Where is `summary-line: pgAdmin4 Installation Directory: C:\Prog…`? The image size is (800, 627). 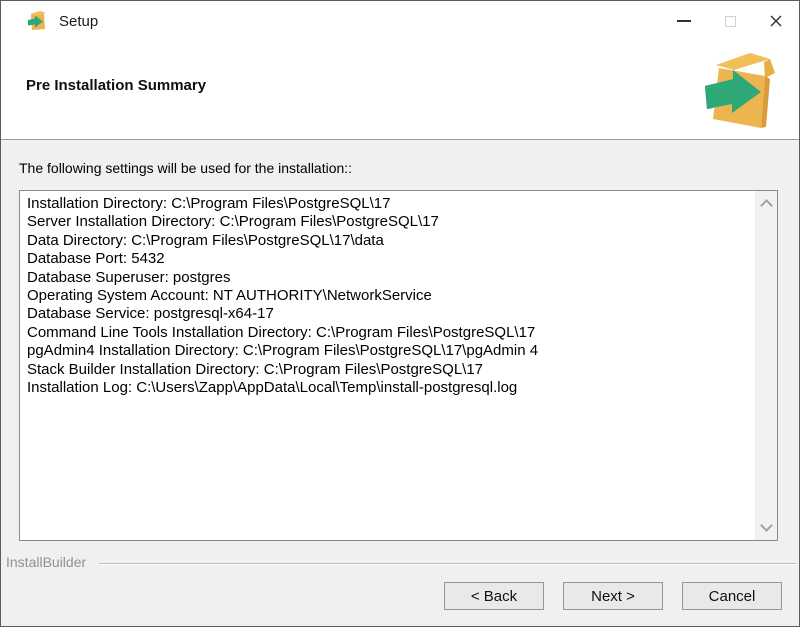
summary-line: pgAdmin4 Installation Directory: C:\Prog… is located at coordinates (283, 351).